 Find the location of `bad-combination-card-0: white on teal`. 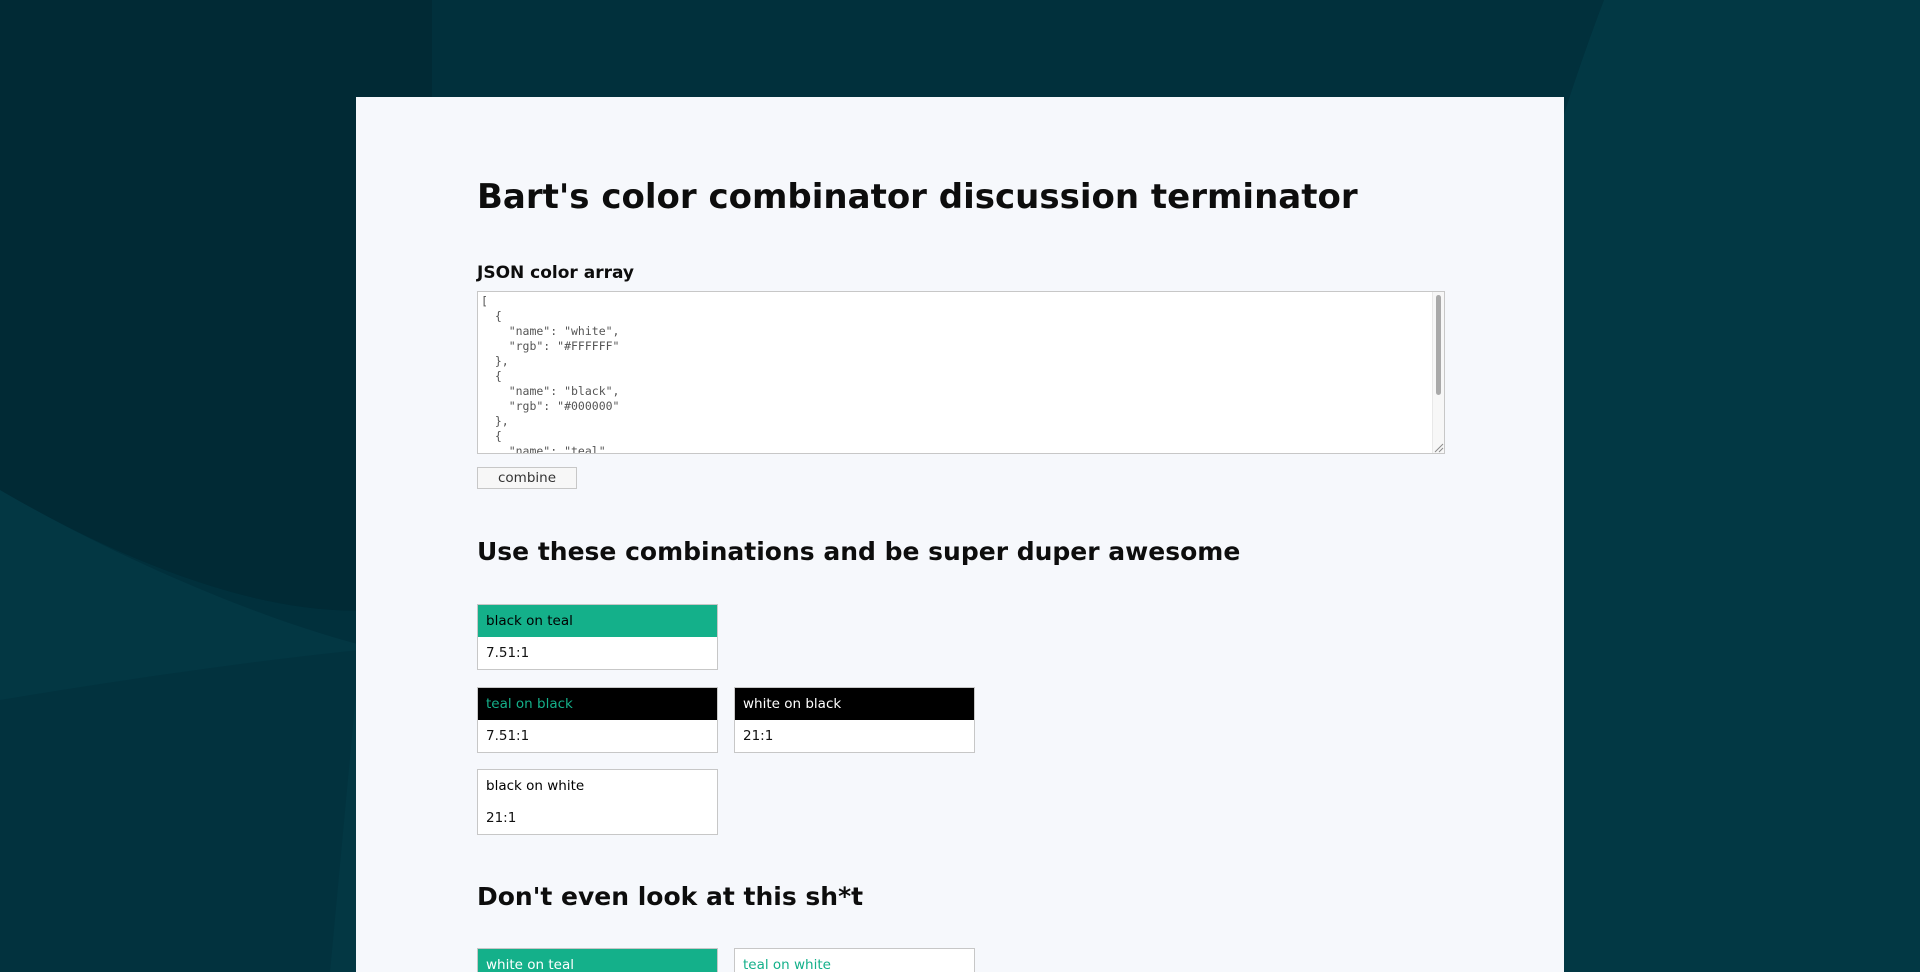

bad-combination-card-0: white on teal is located at coordinates (597, 960).